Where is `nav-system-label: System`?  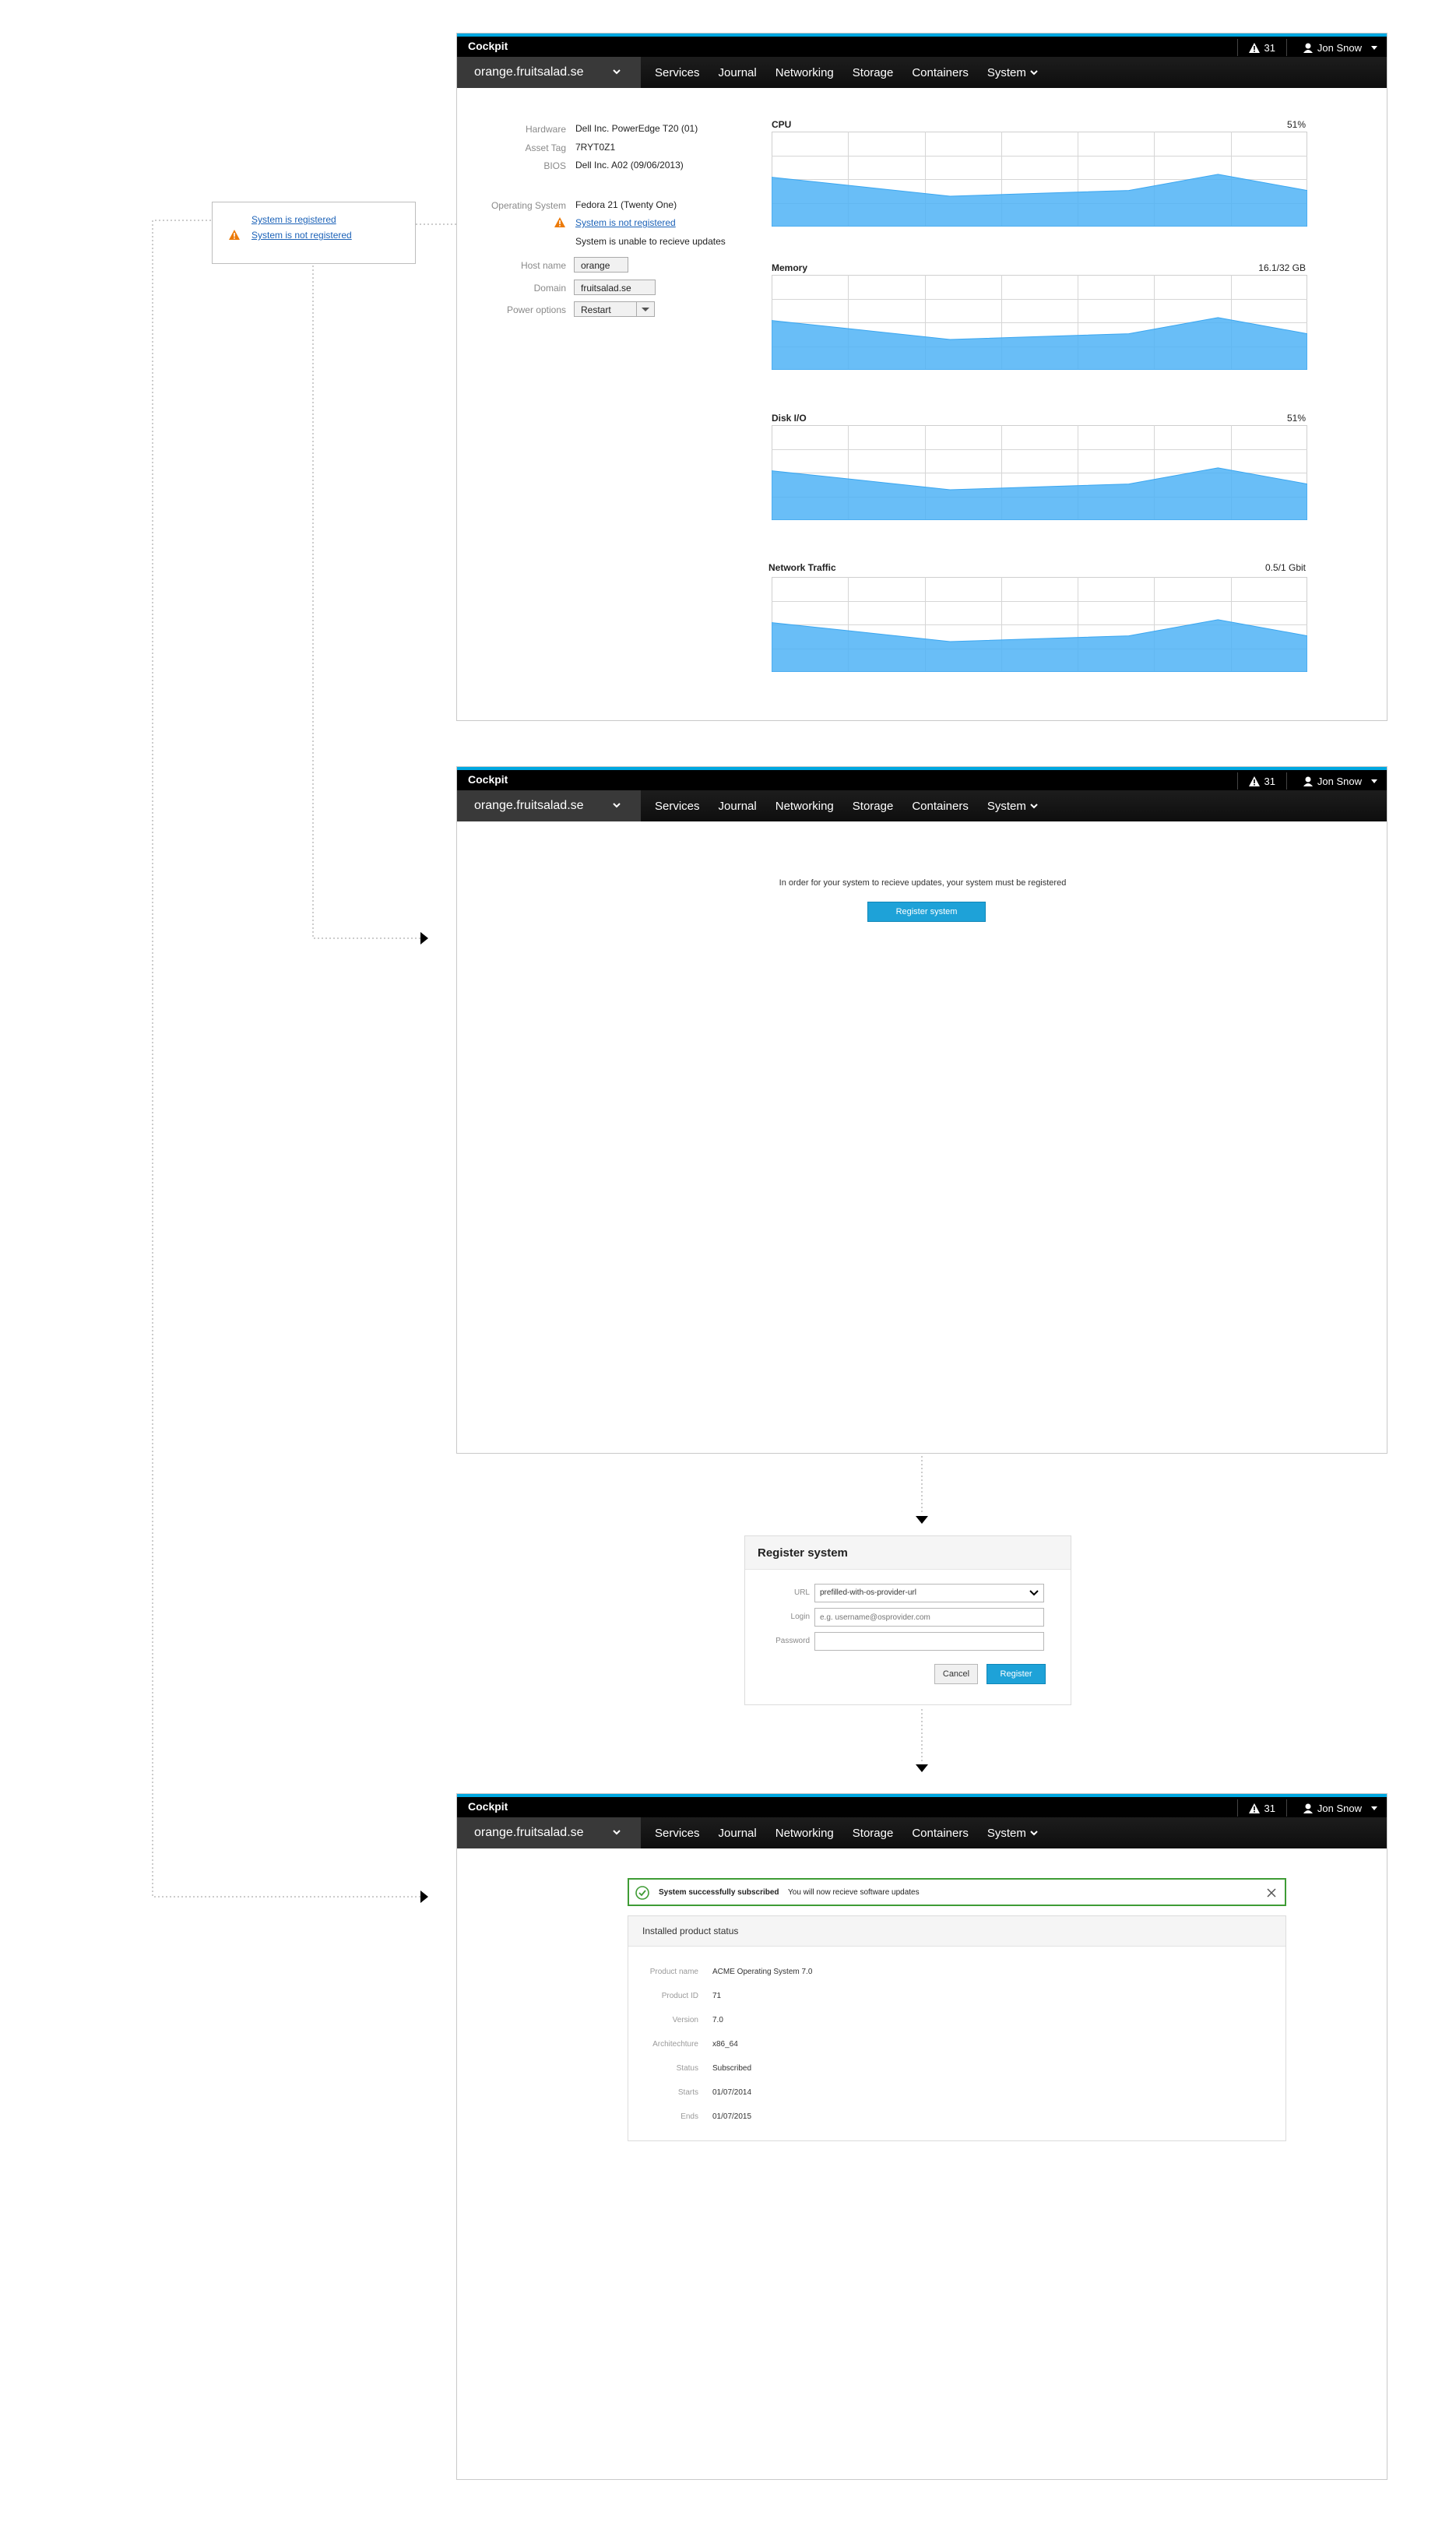 nav-system-label: System is located at coordinates (1006, 1833).